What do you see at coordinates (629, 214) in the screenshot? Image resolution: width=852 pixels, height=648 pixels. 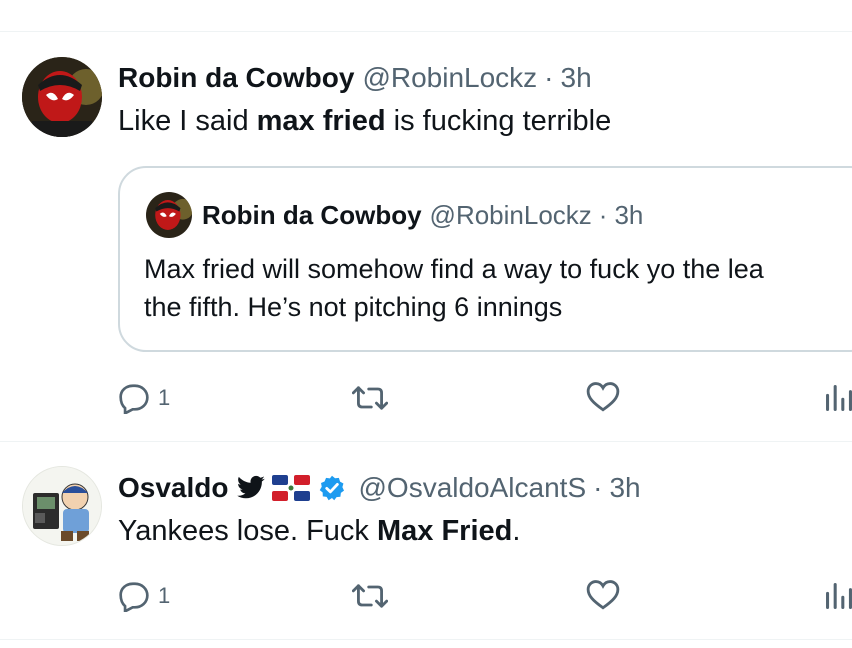 I see `quote-timestamp: 3h` at bounding box center [629, 214].